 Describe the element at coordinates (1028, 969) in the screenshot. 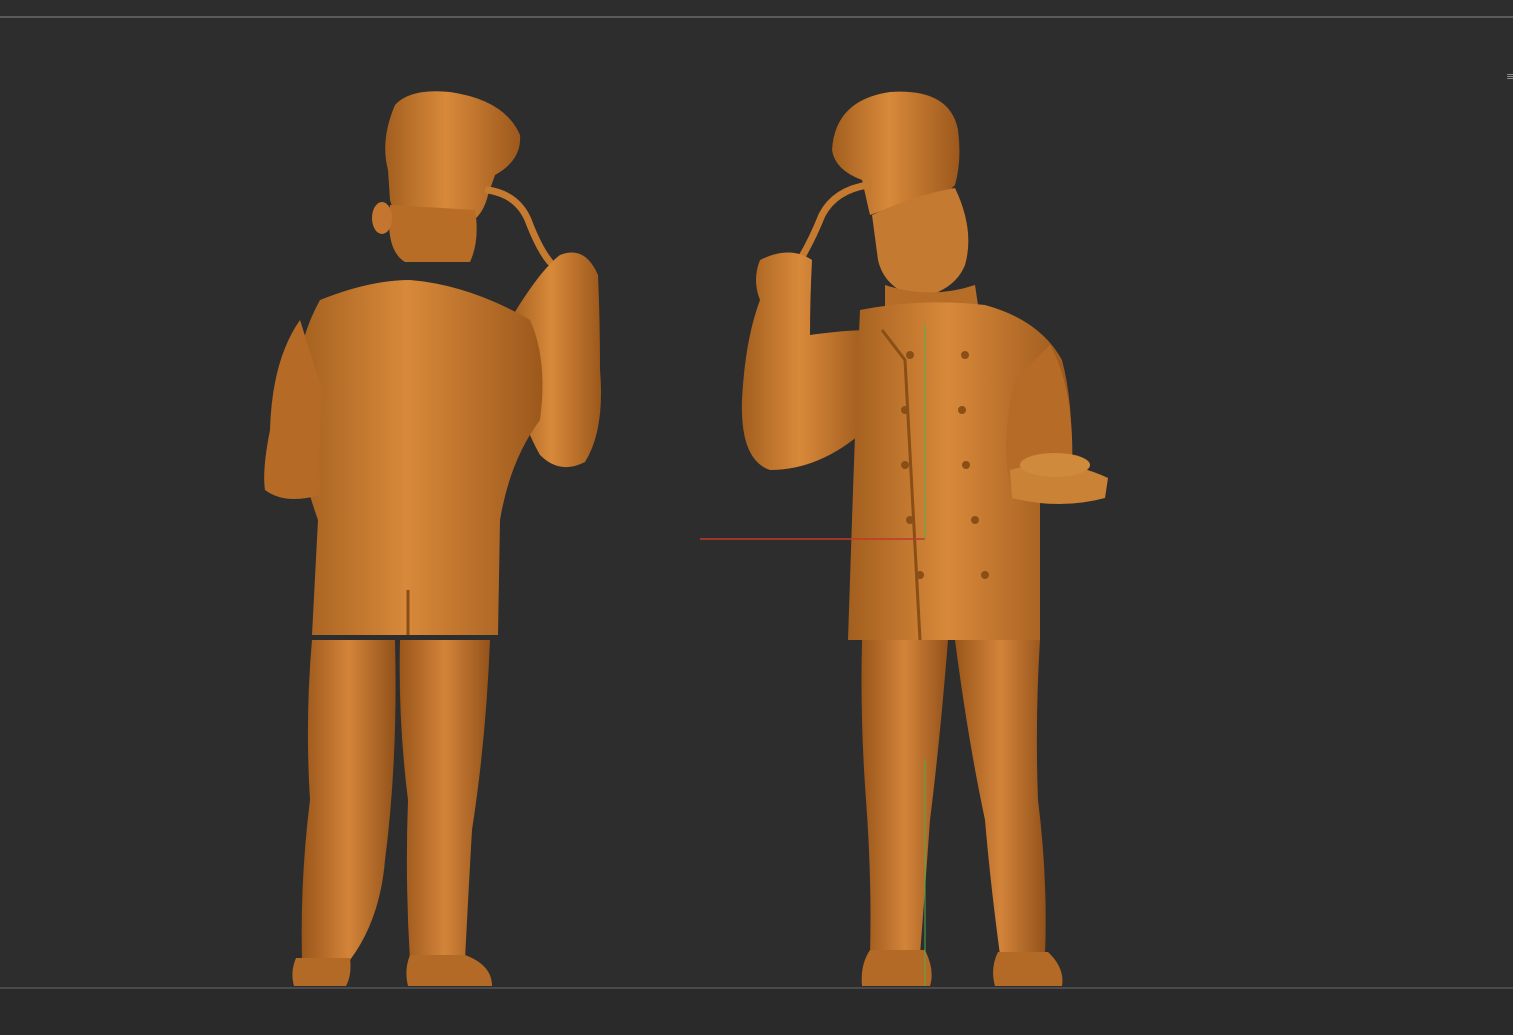

I see `front-chef-right-shoe` at that location.